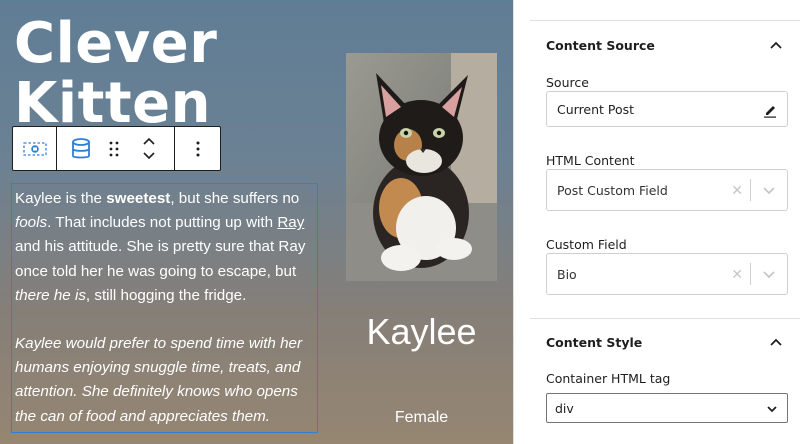 The image size is (800, 444). Describe the element at coordinates (567, 82) in the screenshot. I see `source-label: Source` at that location.